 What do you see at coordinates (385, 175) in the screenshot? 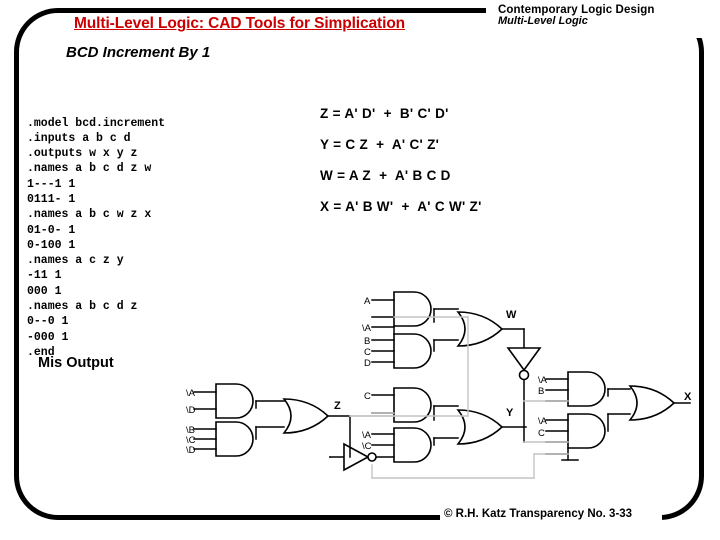
I see `equation-w: W = A Z + A' B C D` at bounding box center [385, 175].